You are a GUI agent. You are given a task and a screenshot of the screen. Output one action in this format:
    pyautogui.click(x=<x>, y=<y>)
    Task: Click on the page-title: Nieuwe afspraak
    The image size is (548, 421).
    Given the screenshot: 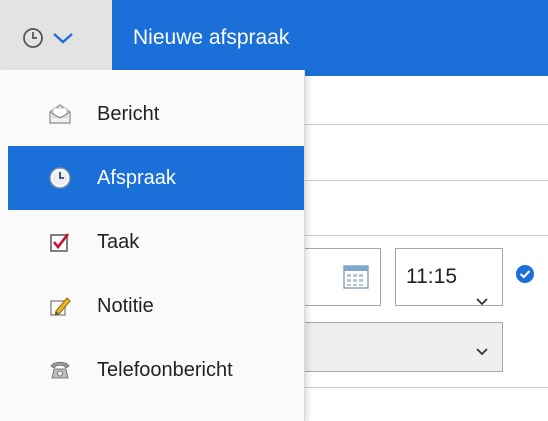 What is the action you would take?
    pyautogui.click(x=211, y=37)
    